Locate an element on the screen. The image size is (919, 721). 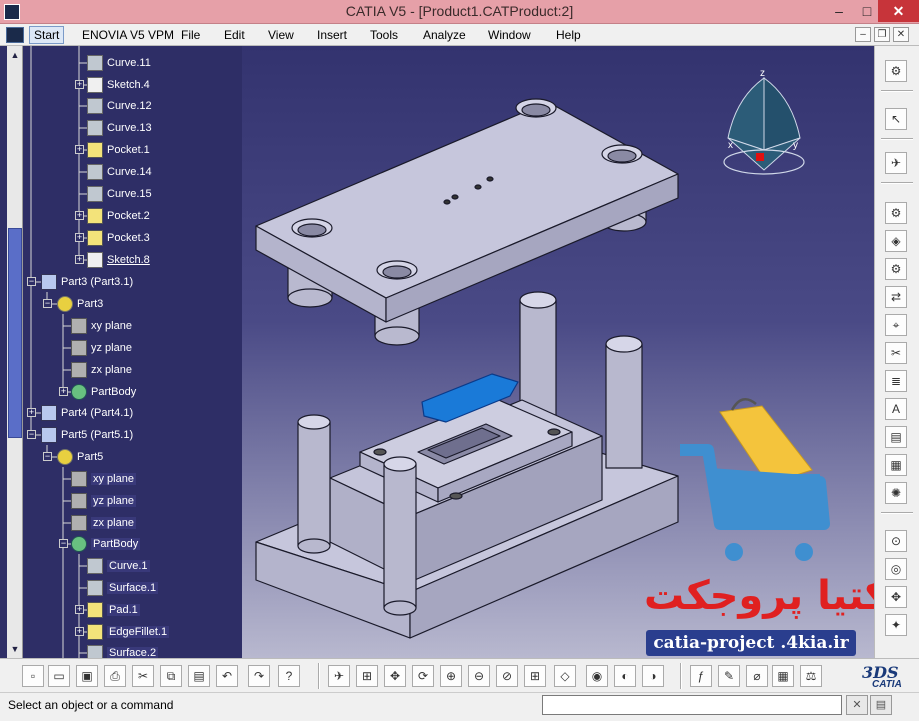
paste-icon: ▤ is located at coordinates (199, 676).